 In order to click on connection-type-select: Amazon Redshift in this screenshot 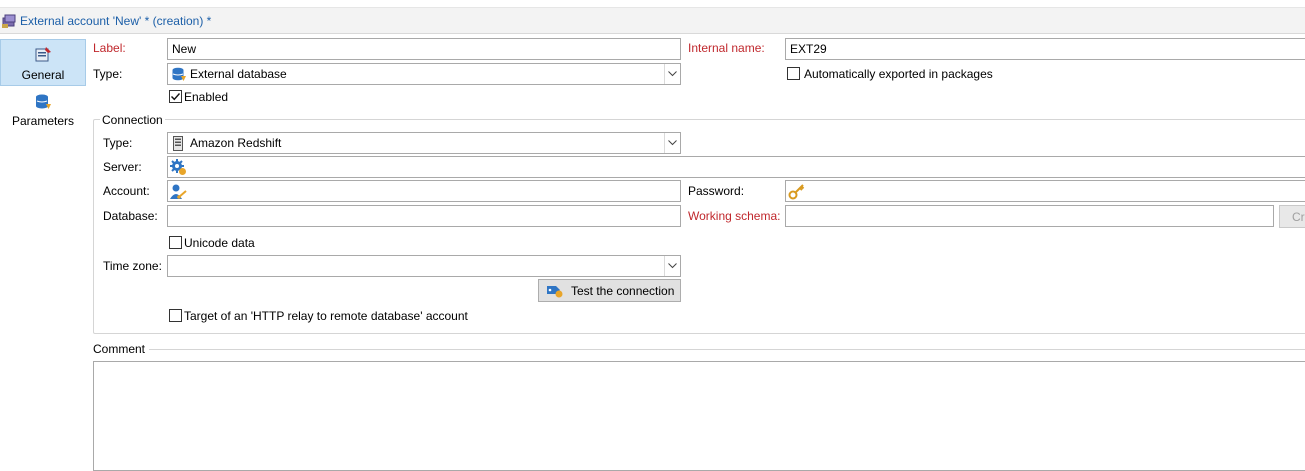, I will do `click(424, 143)`.